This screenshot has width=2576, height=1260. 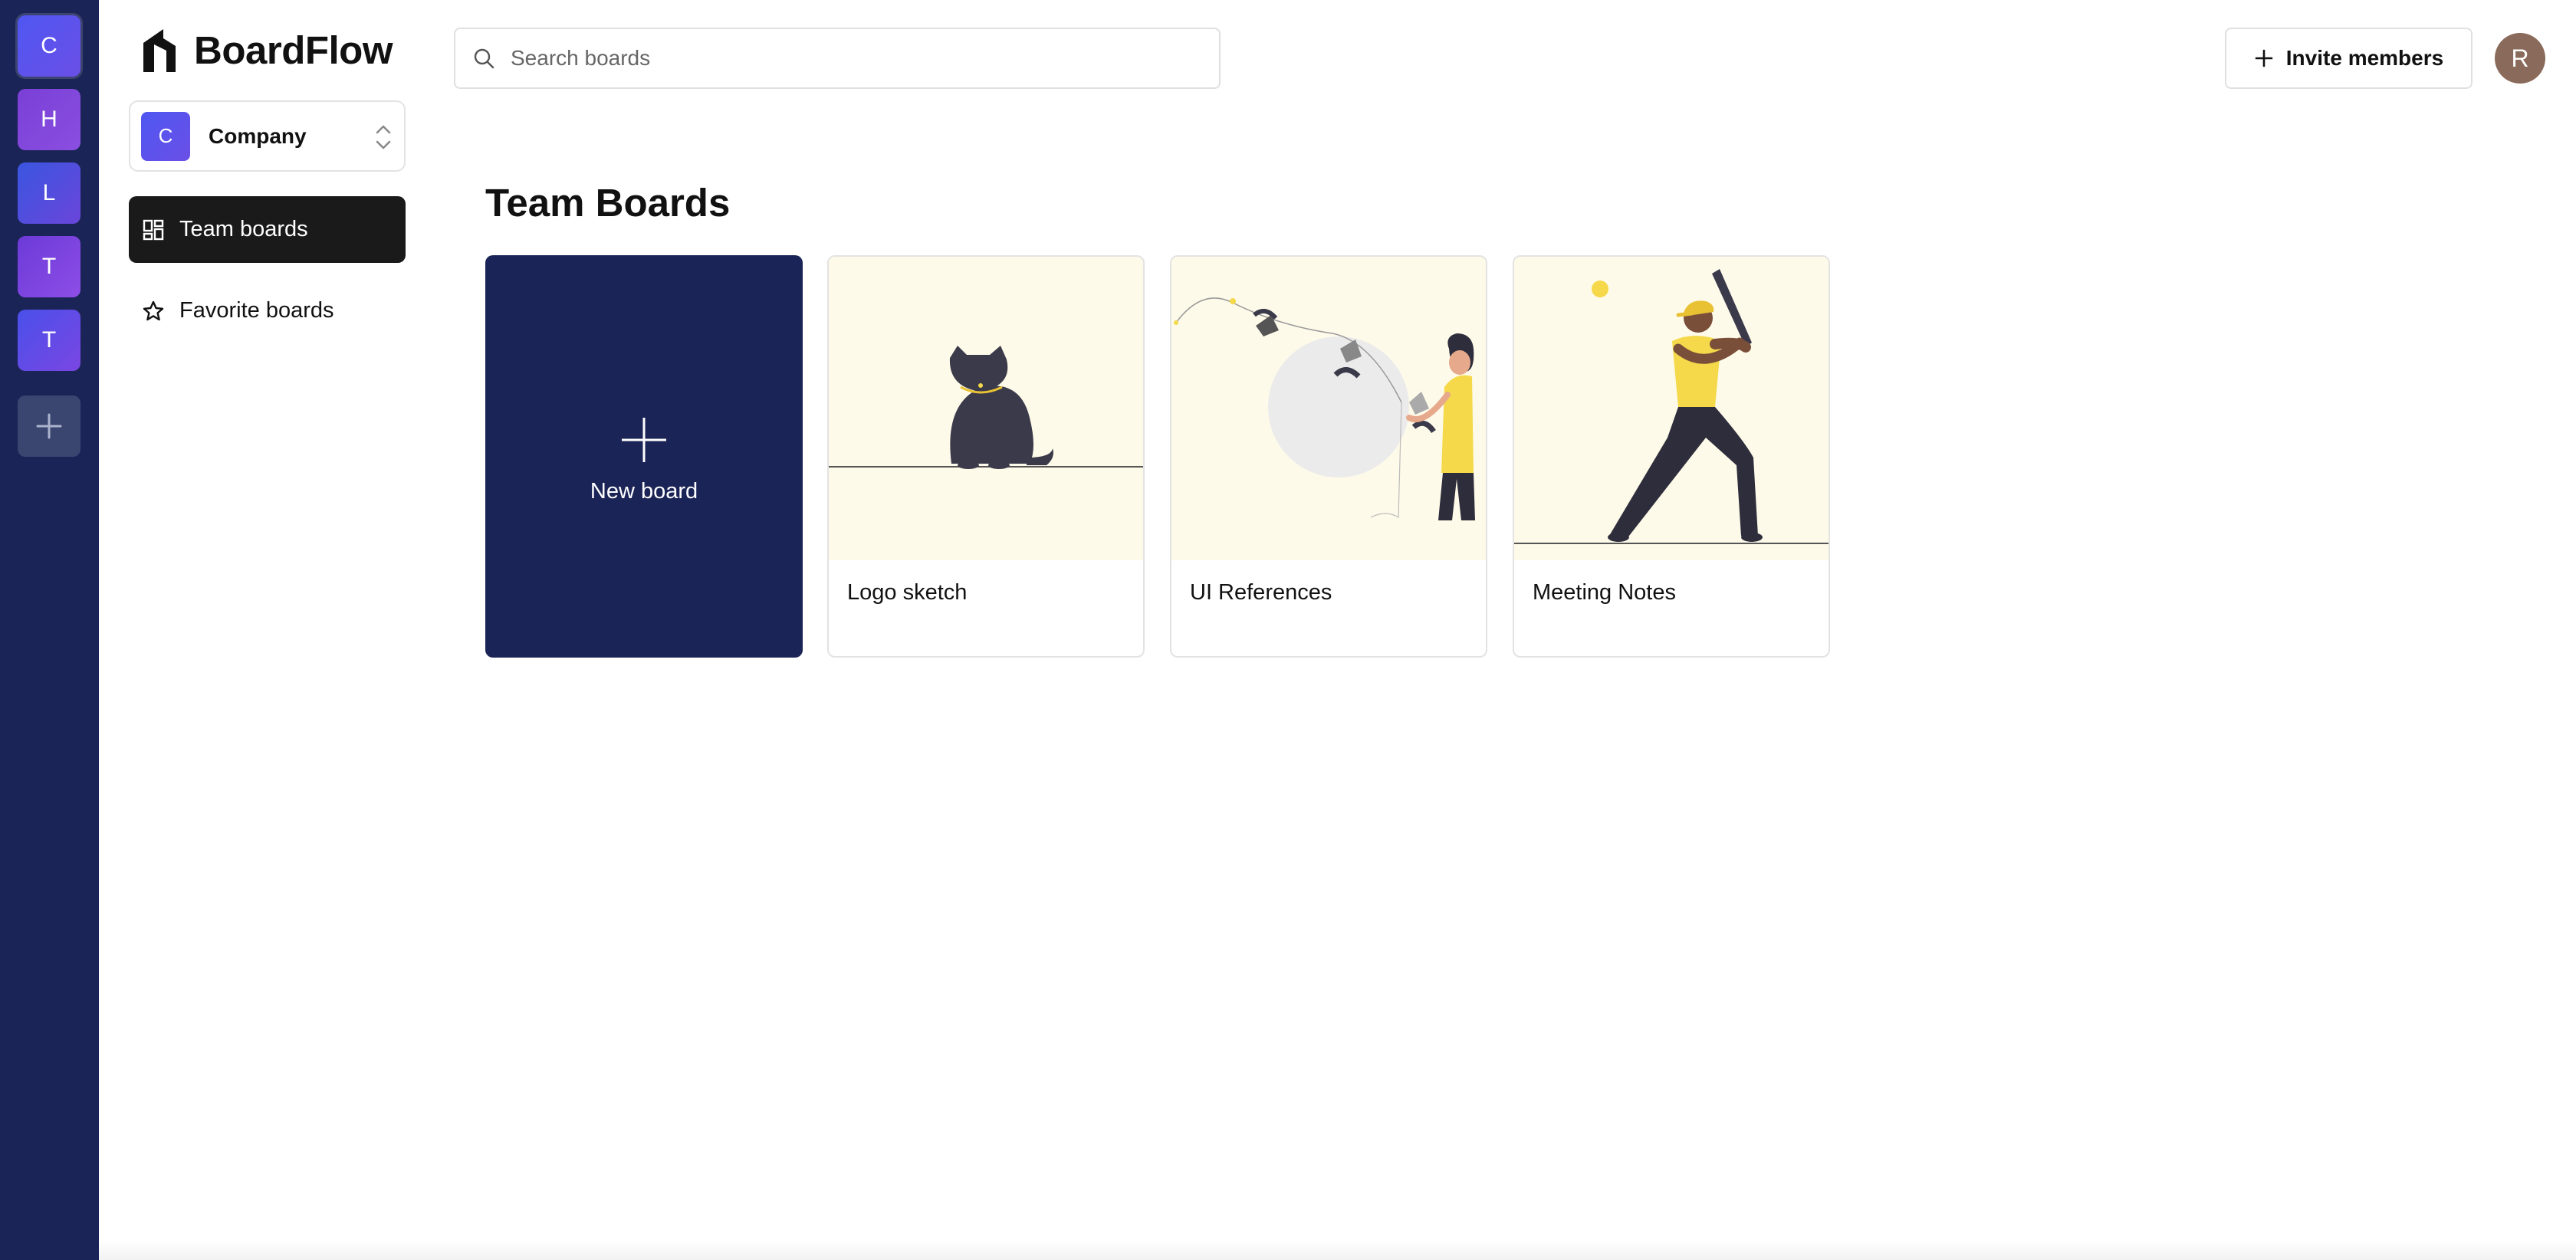 I want to click on nav-team-boards-label: Team boards, so click(x=244, y=229).